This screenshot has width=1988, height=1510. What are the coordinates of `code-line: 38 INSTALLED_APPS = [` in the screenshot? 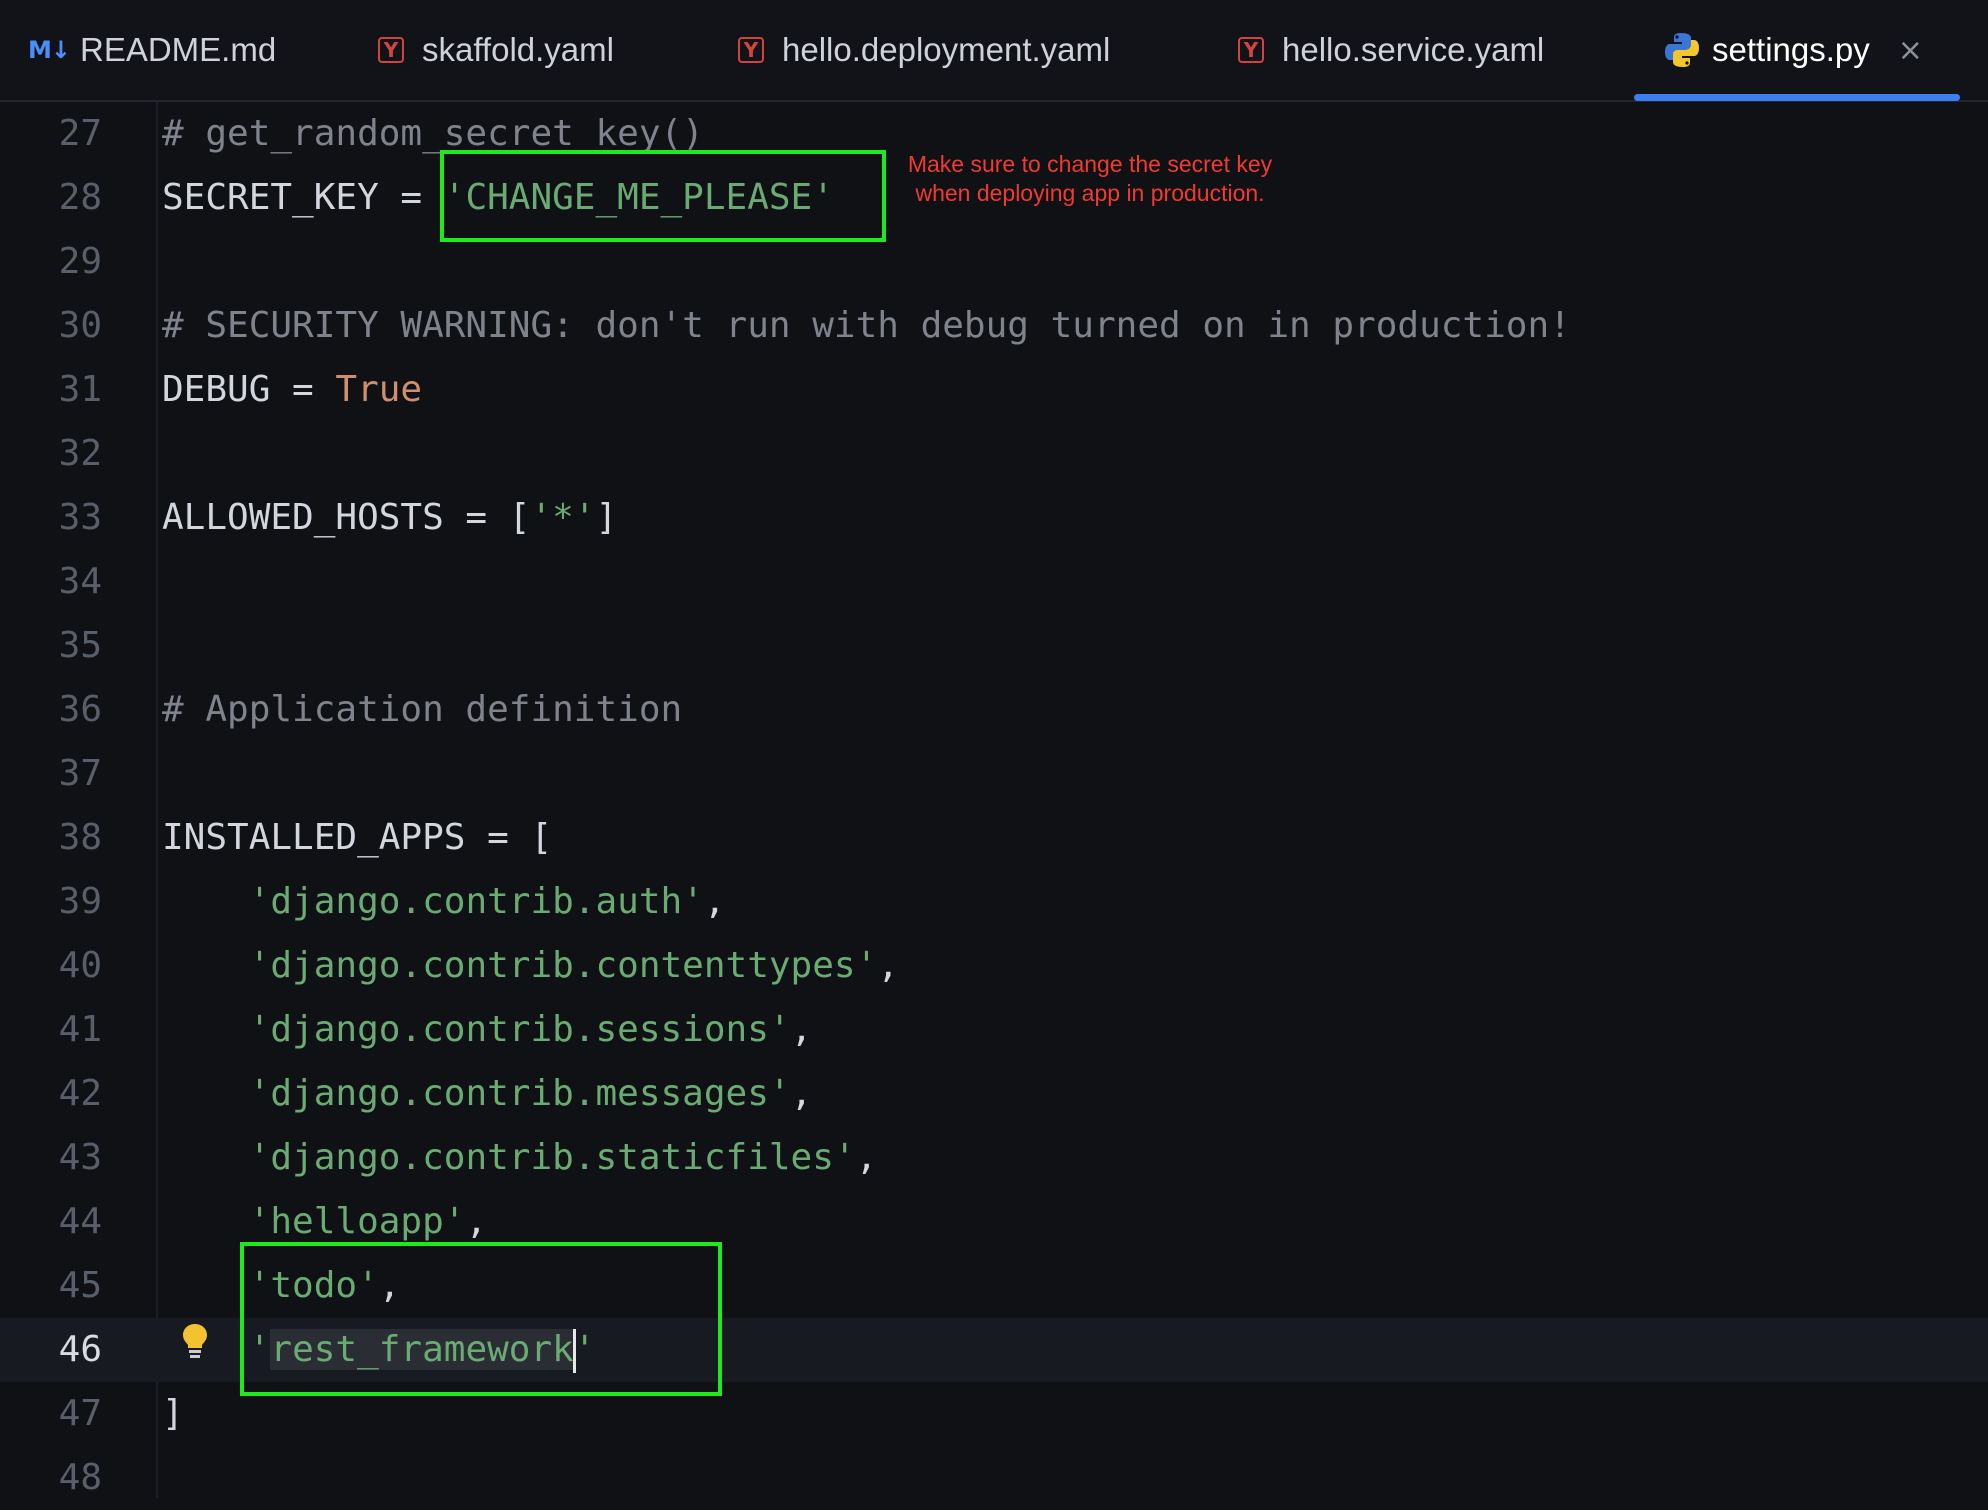 It's located at (994, 838).